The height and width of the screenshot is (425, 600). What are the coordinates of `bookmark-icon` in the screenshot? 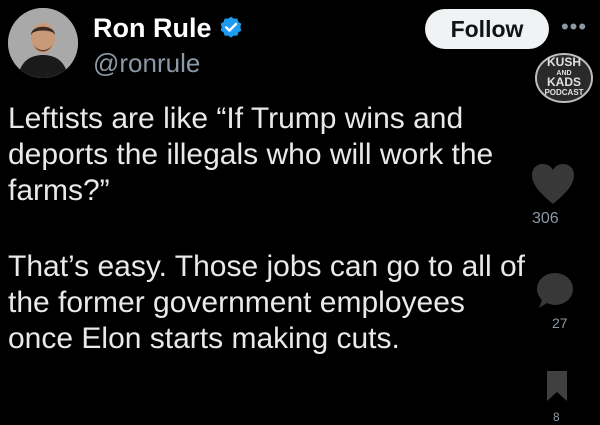 It's located at (557, 386).